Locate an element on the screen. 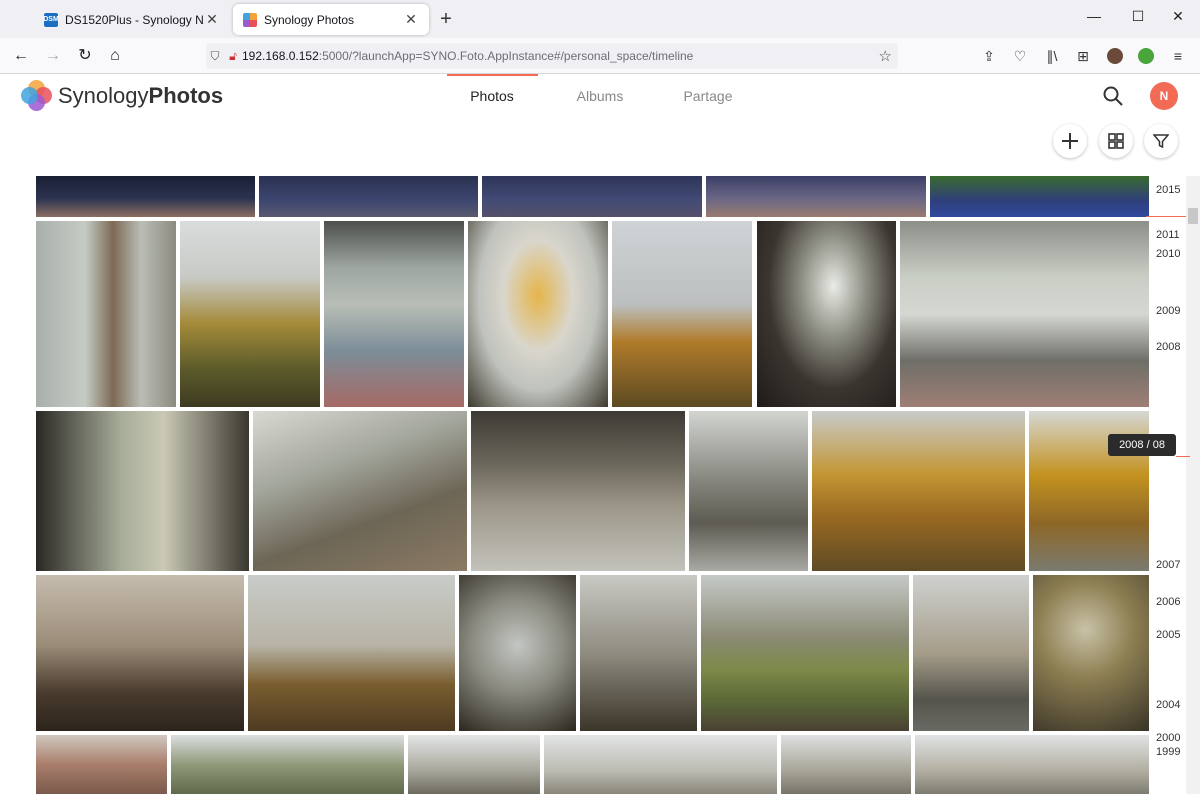 The image size is (1200, 794). add-button is located at coordinates (1070, 141).